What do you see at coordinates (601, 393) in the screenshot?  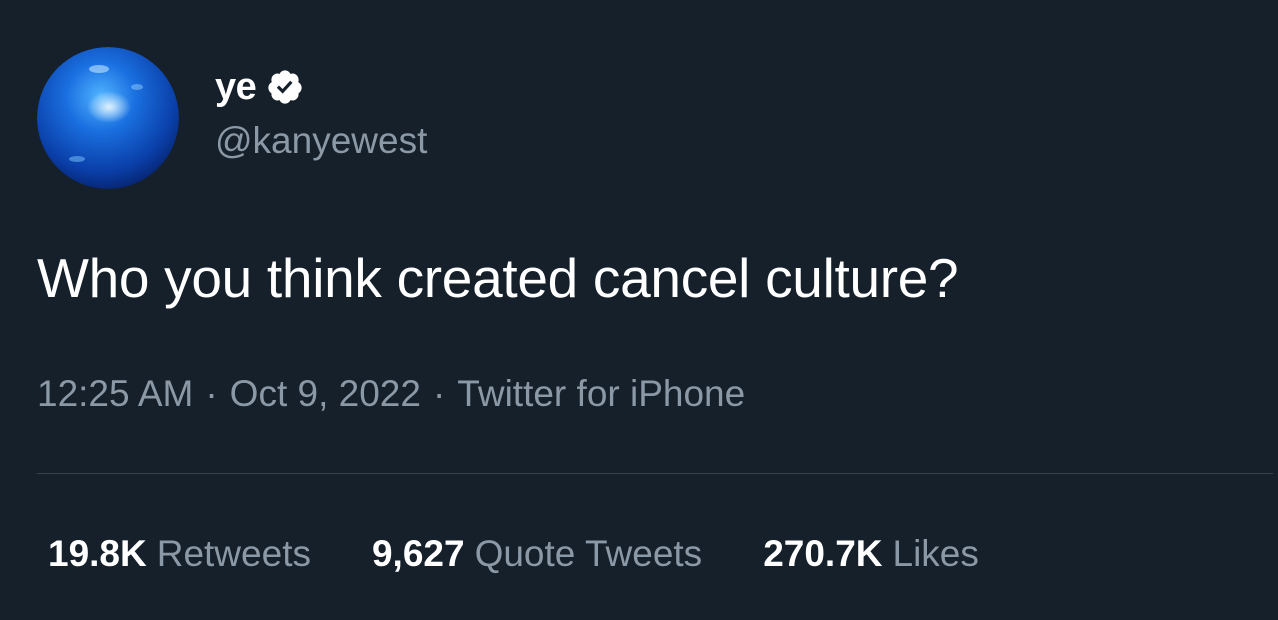 I see `tweet-source: Twitter for iPhone` at bounding box center [601, 393].